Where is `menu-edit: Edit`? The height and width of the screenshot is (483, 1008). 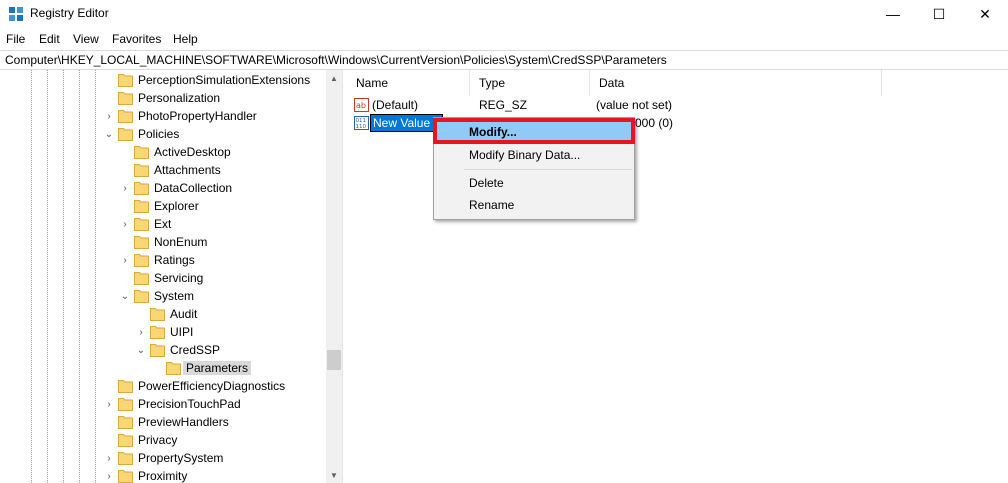
menu-edit: Edit is located at coordinates (49, 39).